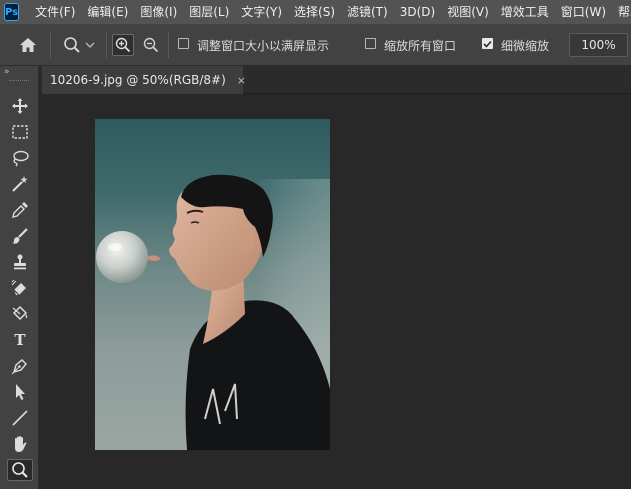 The image size is (631, 489). Describe the element at coordinates (20, 392) in the screenshot. I see `path-selection-tool-icon` at that location.